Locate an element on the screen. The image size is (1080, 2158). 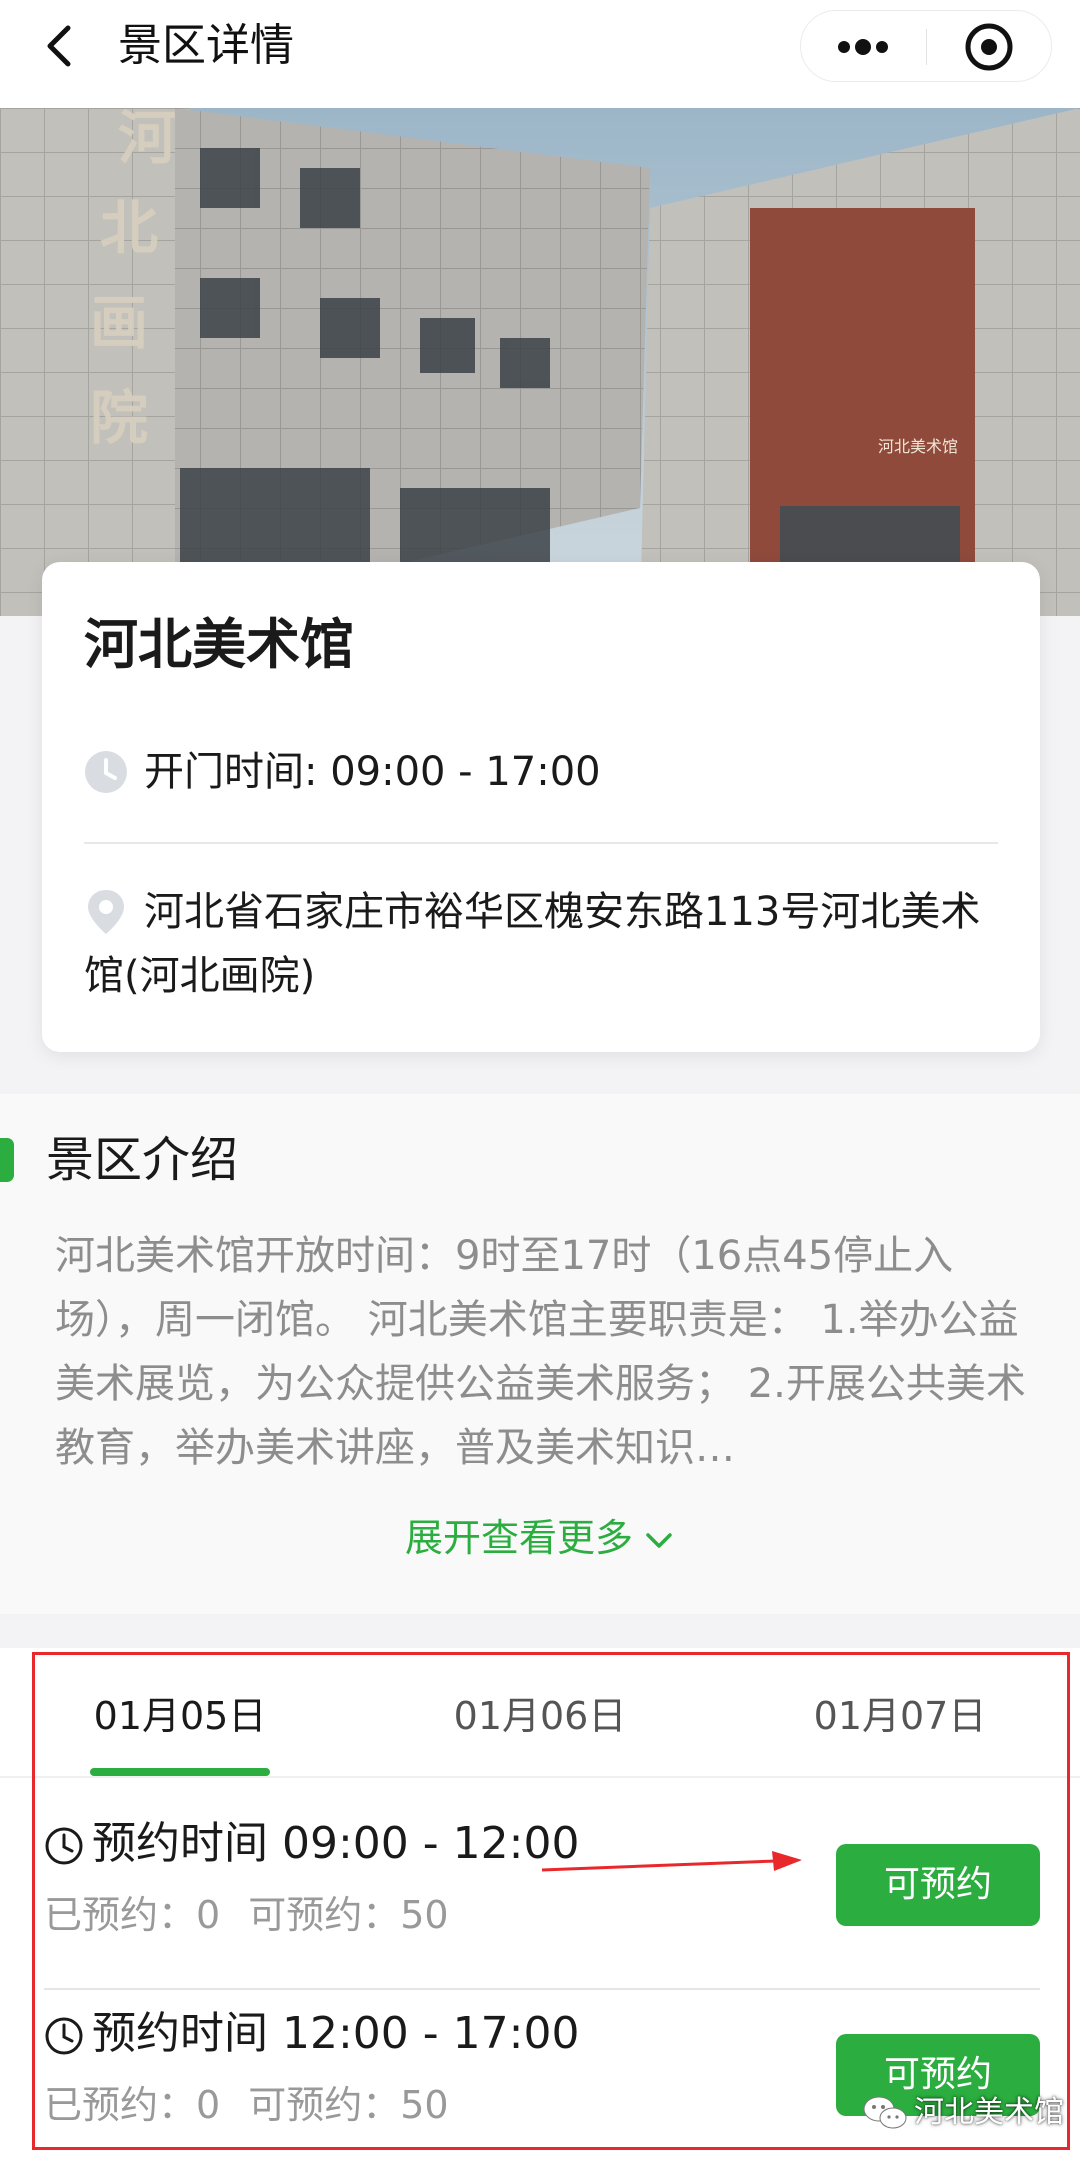
wechat-icon is located at coordinates (885, 2113).